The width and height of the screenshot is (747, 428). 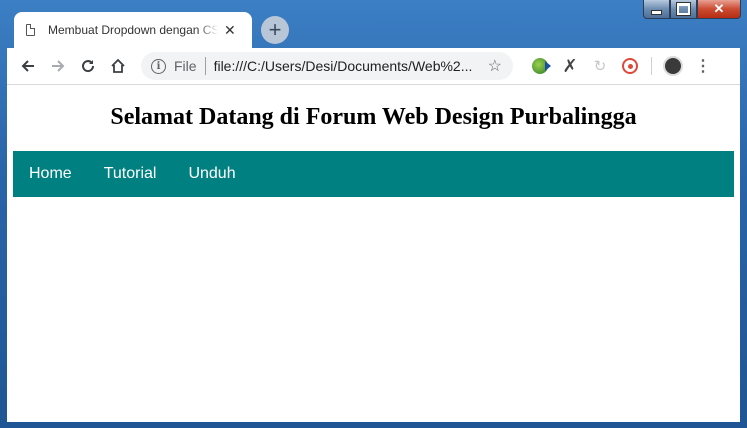 I want to click on tab-close-icon: ✕, so click(x=230, y=30).